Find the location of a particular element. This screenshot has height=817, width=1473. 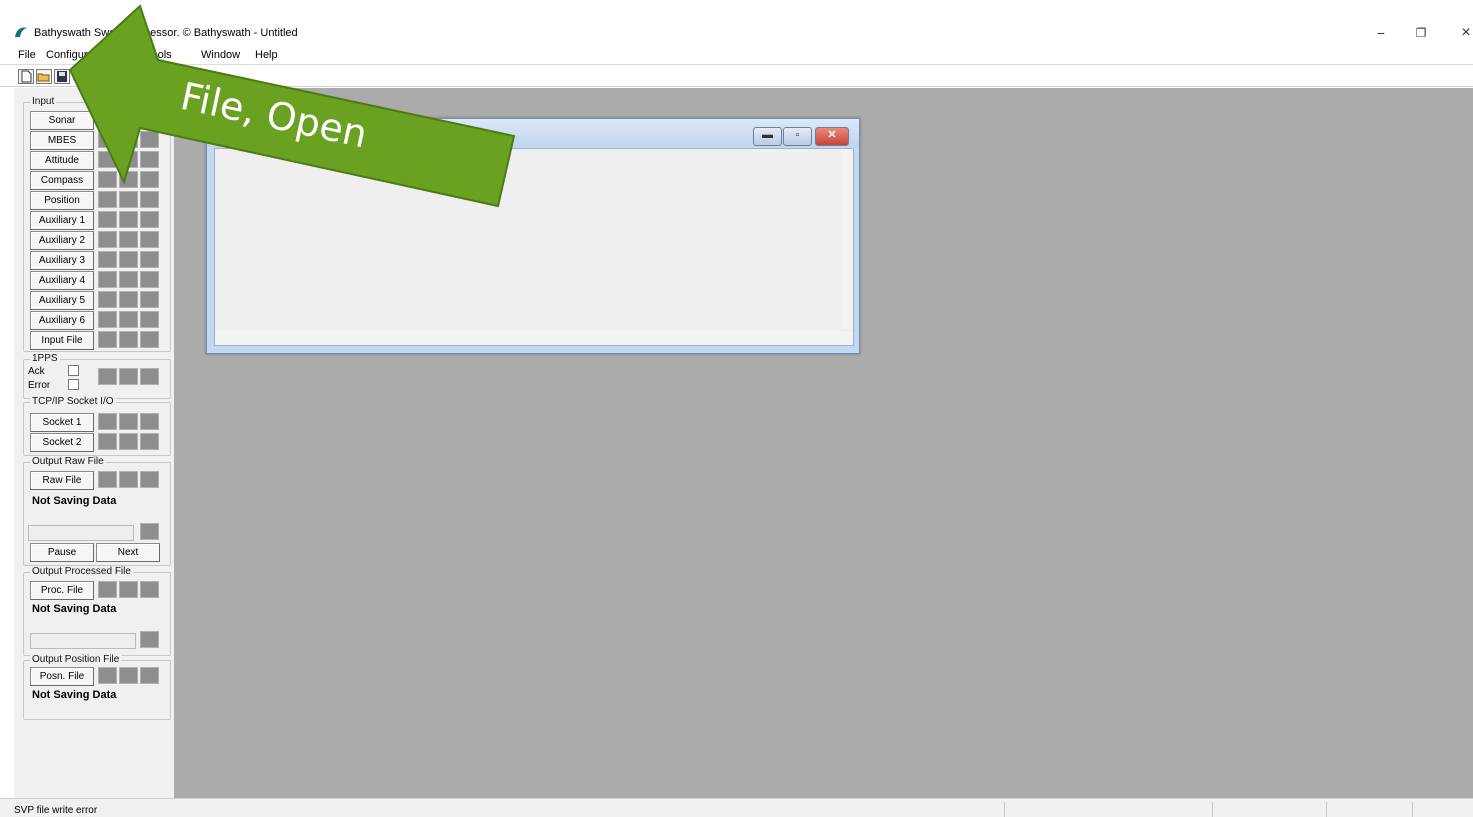

pps-group: 1PPS Ack Error is located at coordinates (97, 376).